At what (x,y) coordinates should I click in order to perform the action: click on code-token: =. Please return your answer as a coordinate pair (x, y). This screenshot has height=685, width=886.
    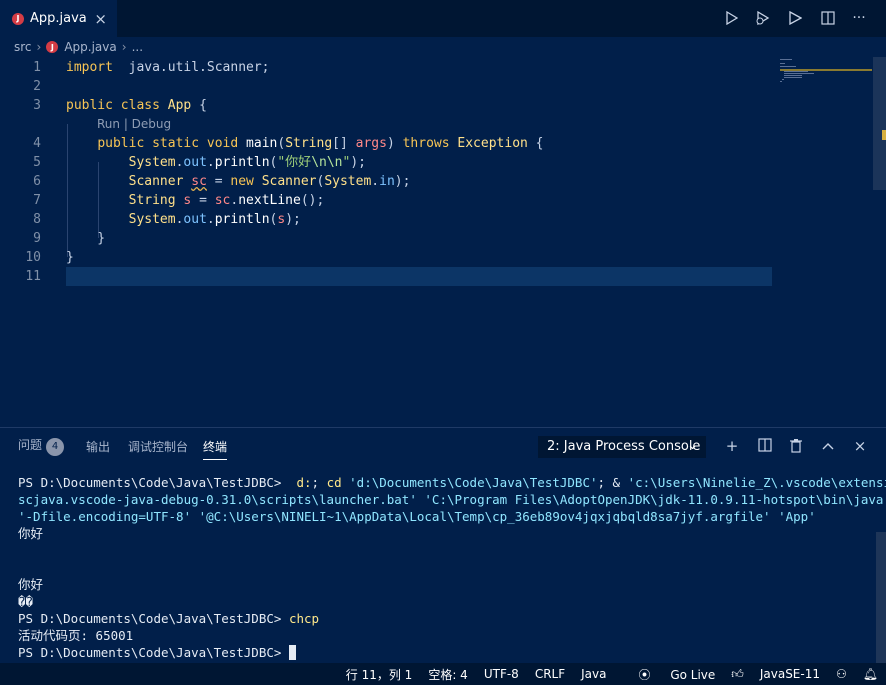
    Looking at the image, I should click on (203, 200).